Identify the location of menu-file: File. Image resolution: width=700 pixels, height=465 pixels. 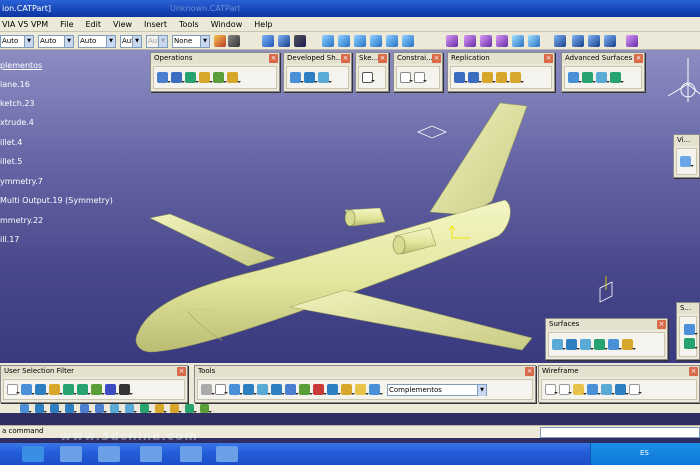
(68, 24).